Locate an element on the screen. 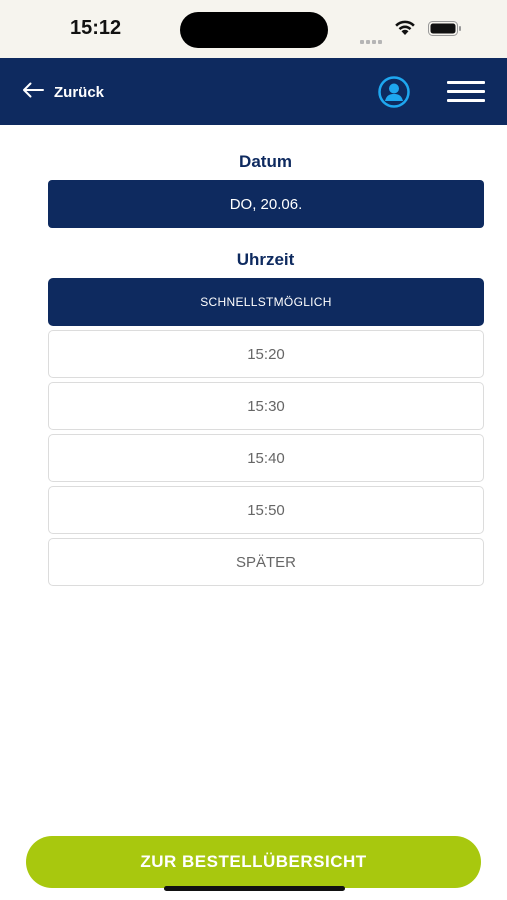  time-section-label: Uhrzeit is located at coordinates (265, 259).